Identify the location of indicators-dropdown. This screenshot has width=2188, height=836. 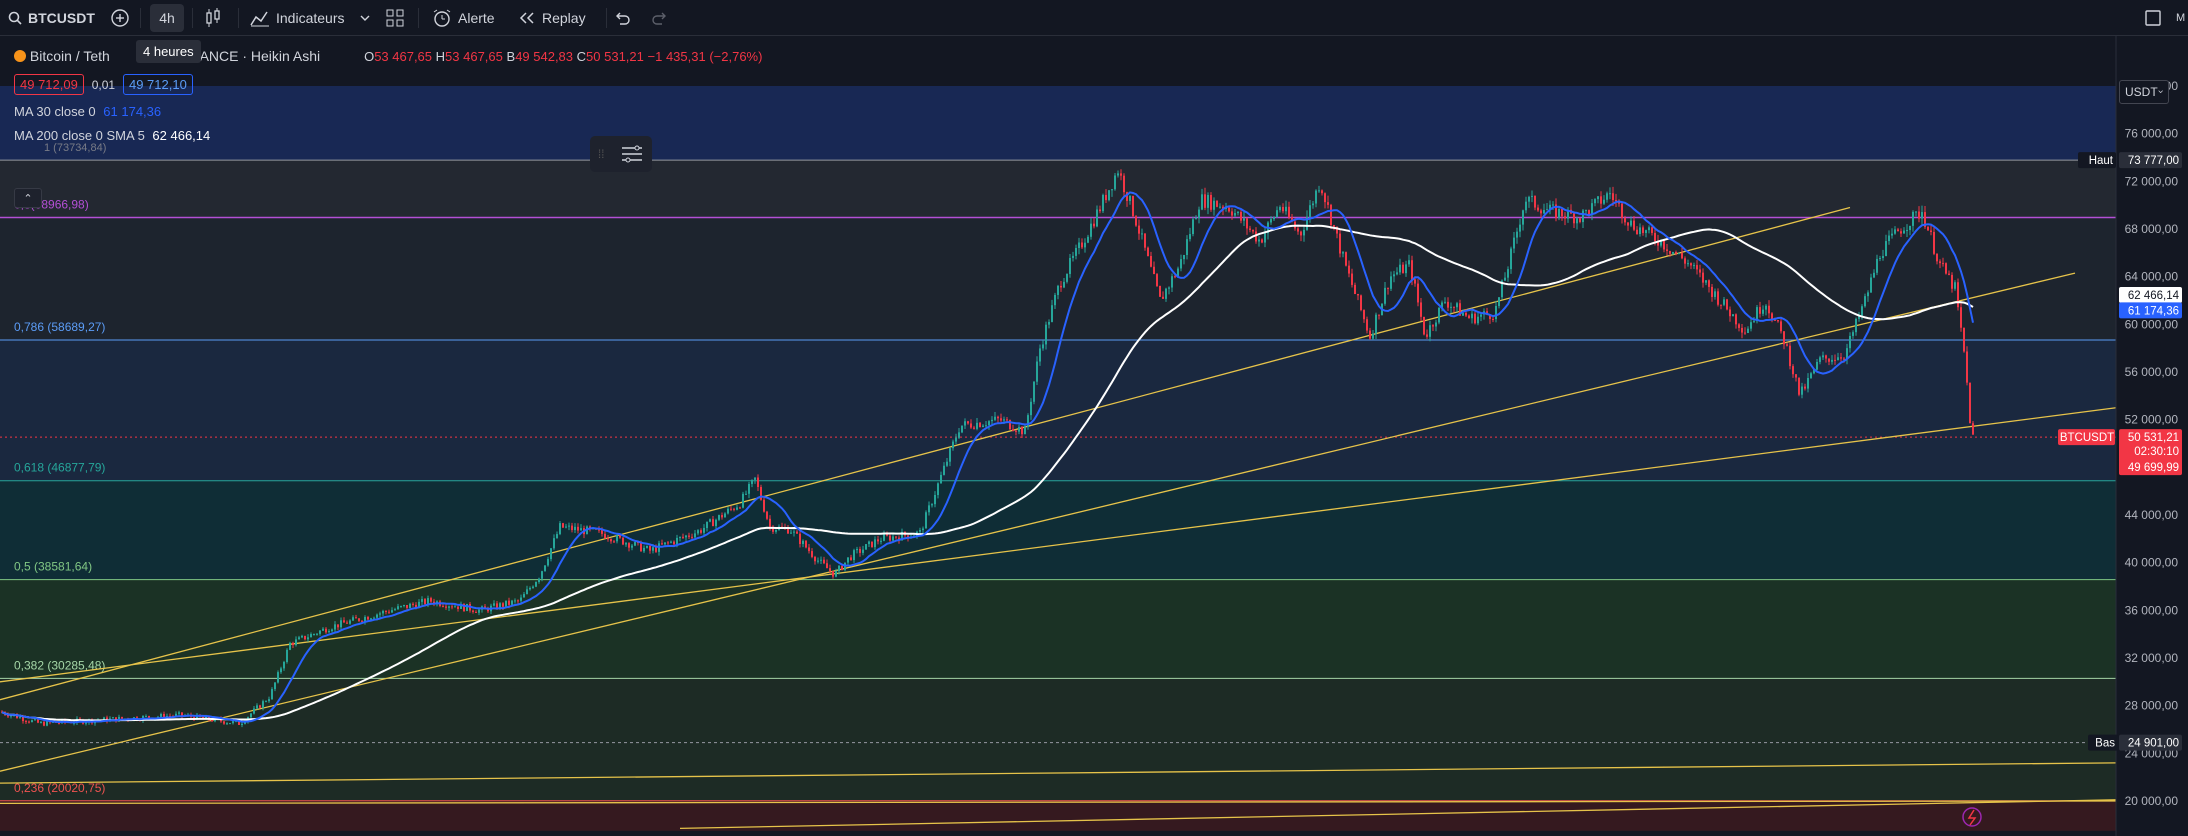
(365, 18).